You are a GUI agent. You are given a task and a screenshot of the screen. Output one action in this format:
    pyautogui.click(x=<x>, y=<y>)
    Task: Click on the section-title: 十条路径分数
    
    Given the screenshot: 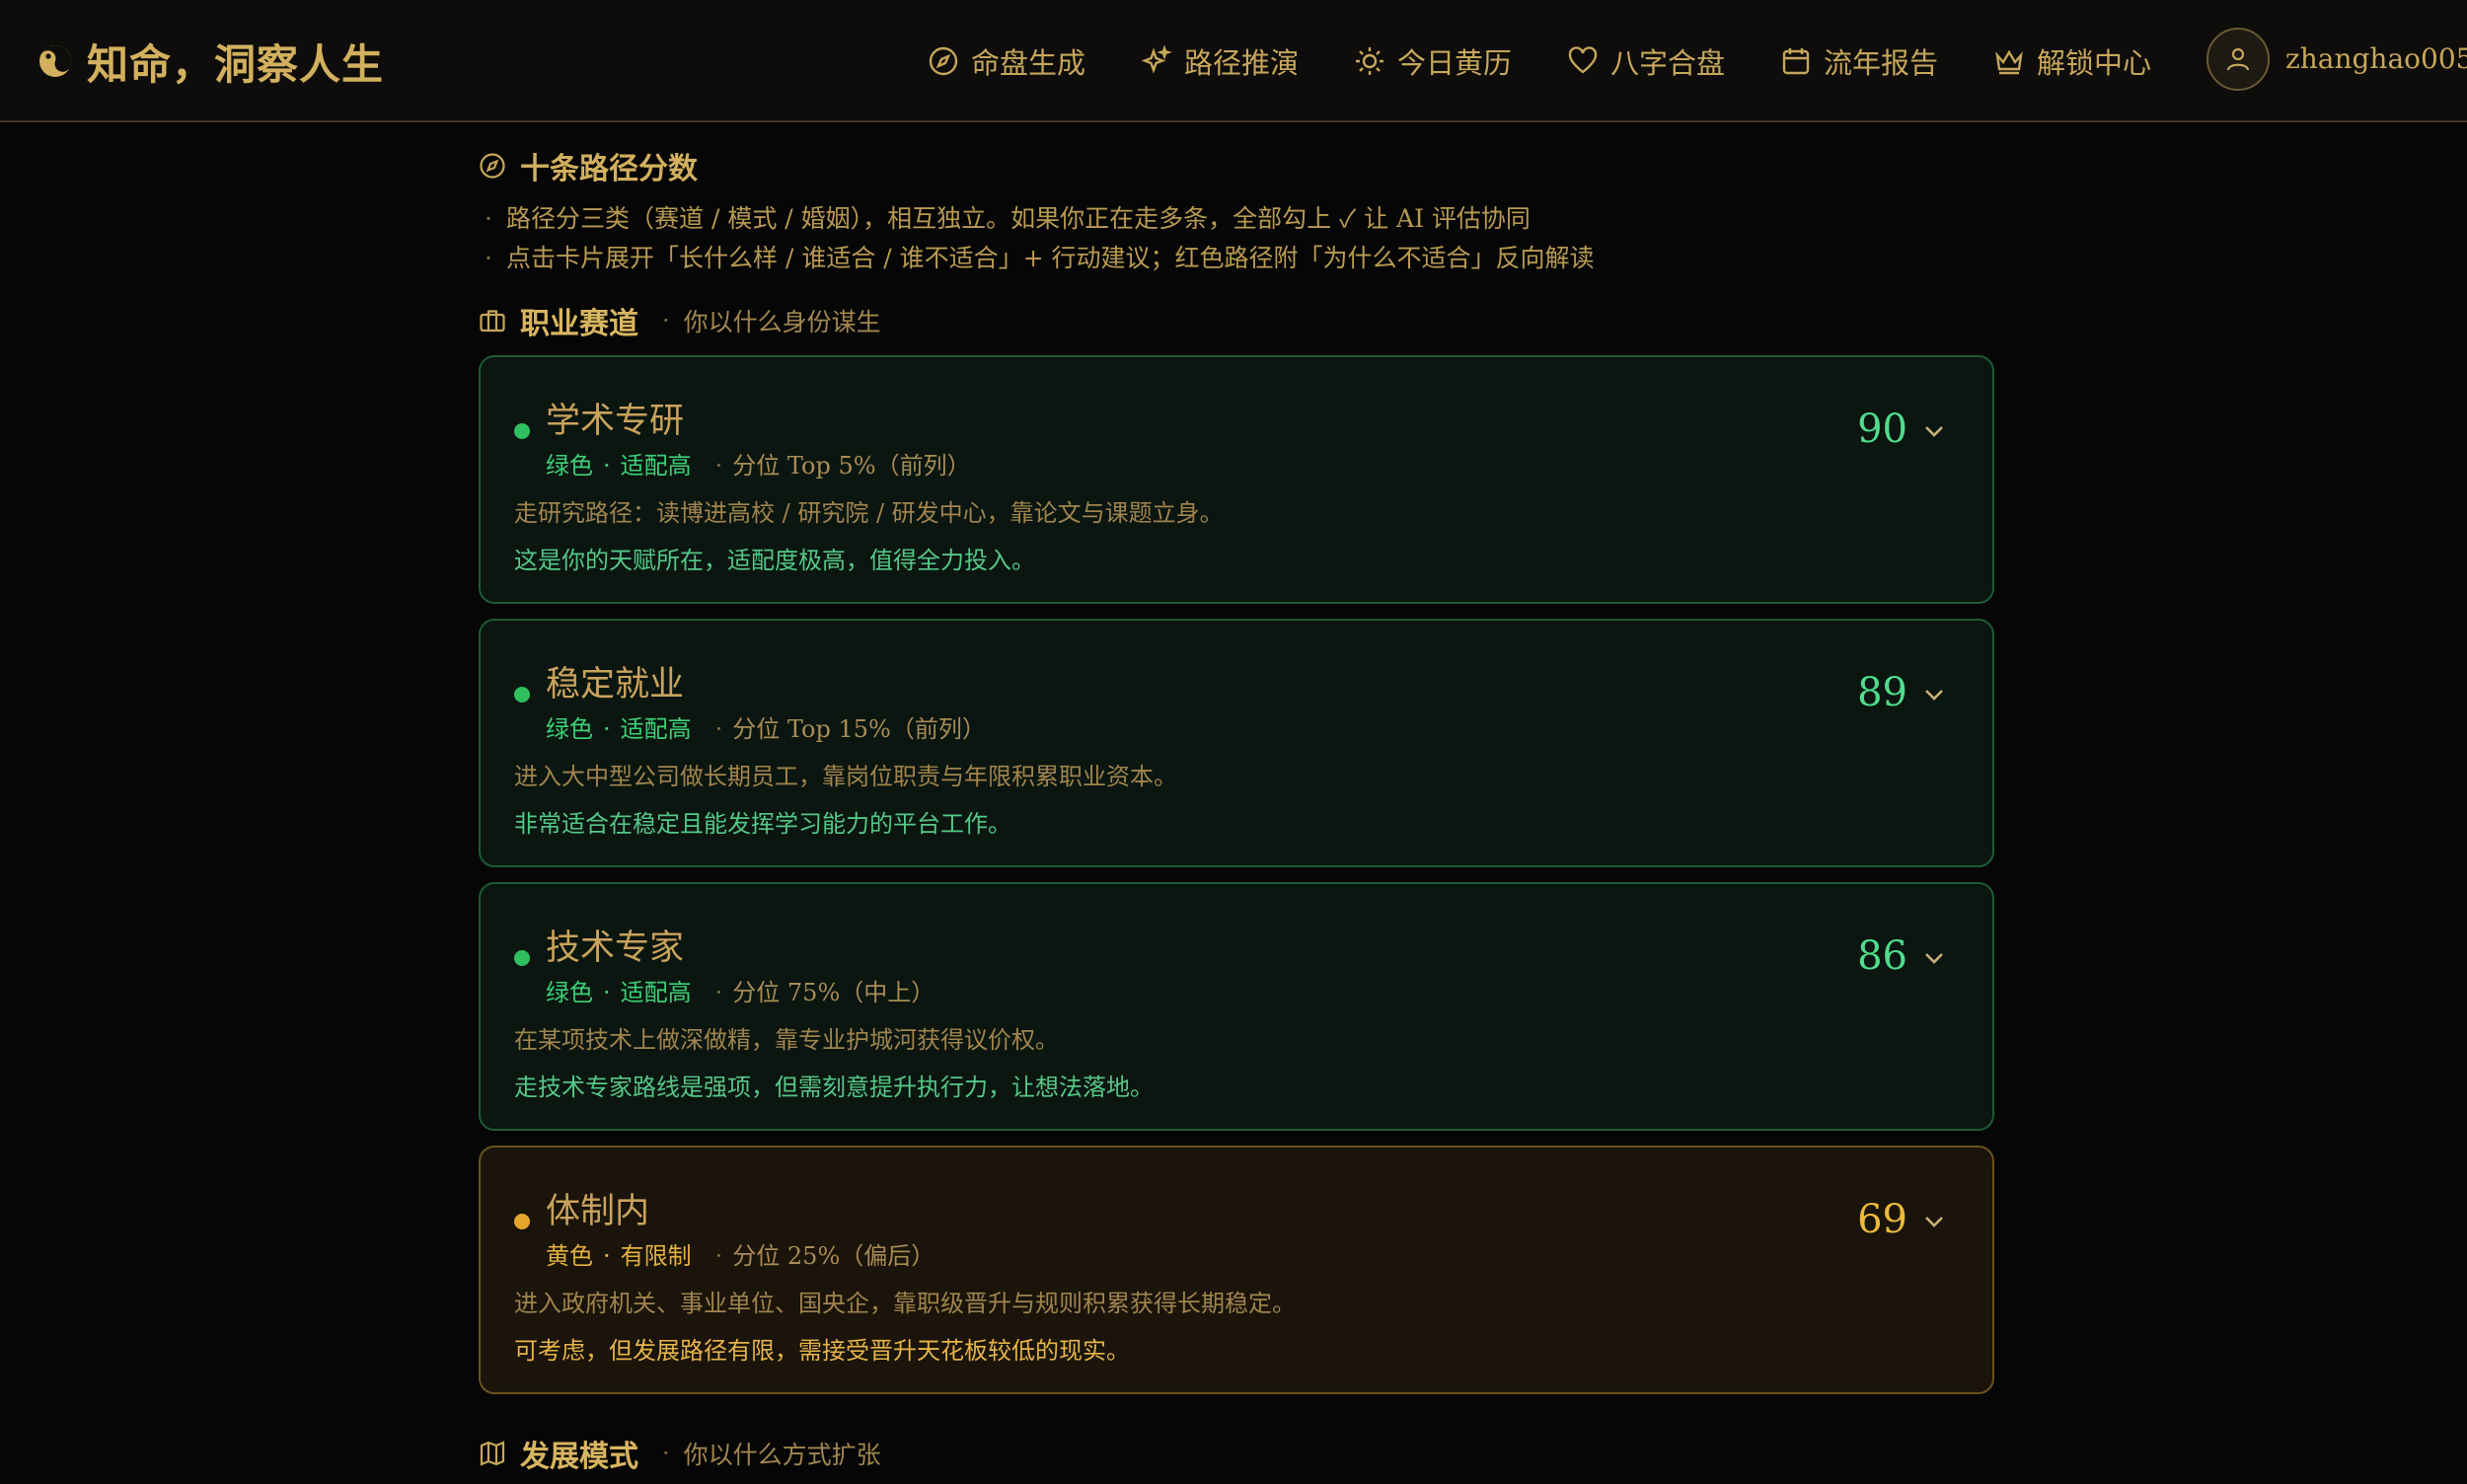 What is the action you would take?
    pyautogui.click(x=609, y=169)
    